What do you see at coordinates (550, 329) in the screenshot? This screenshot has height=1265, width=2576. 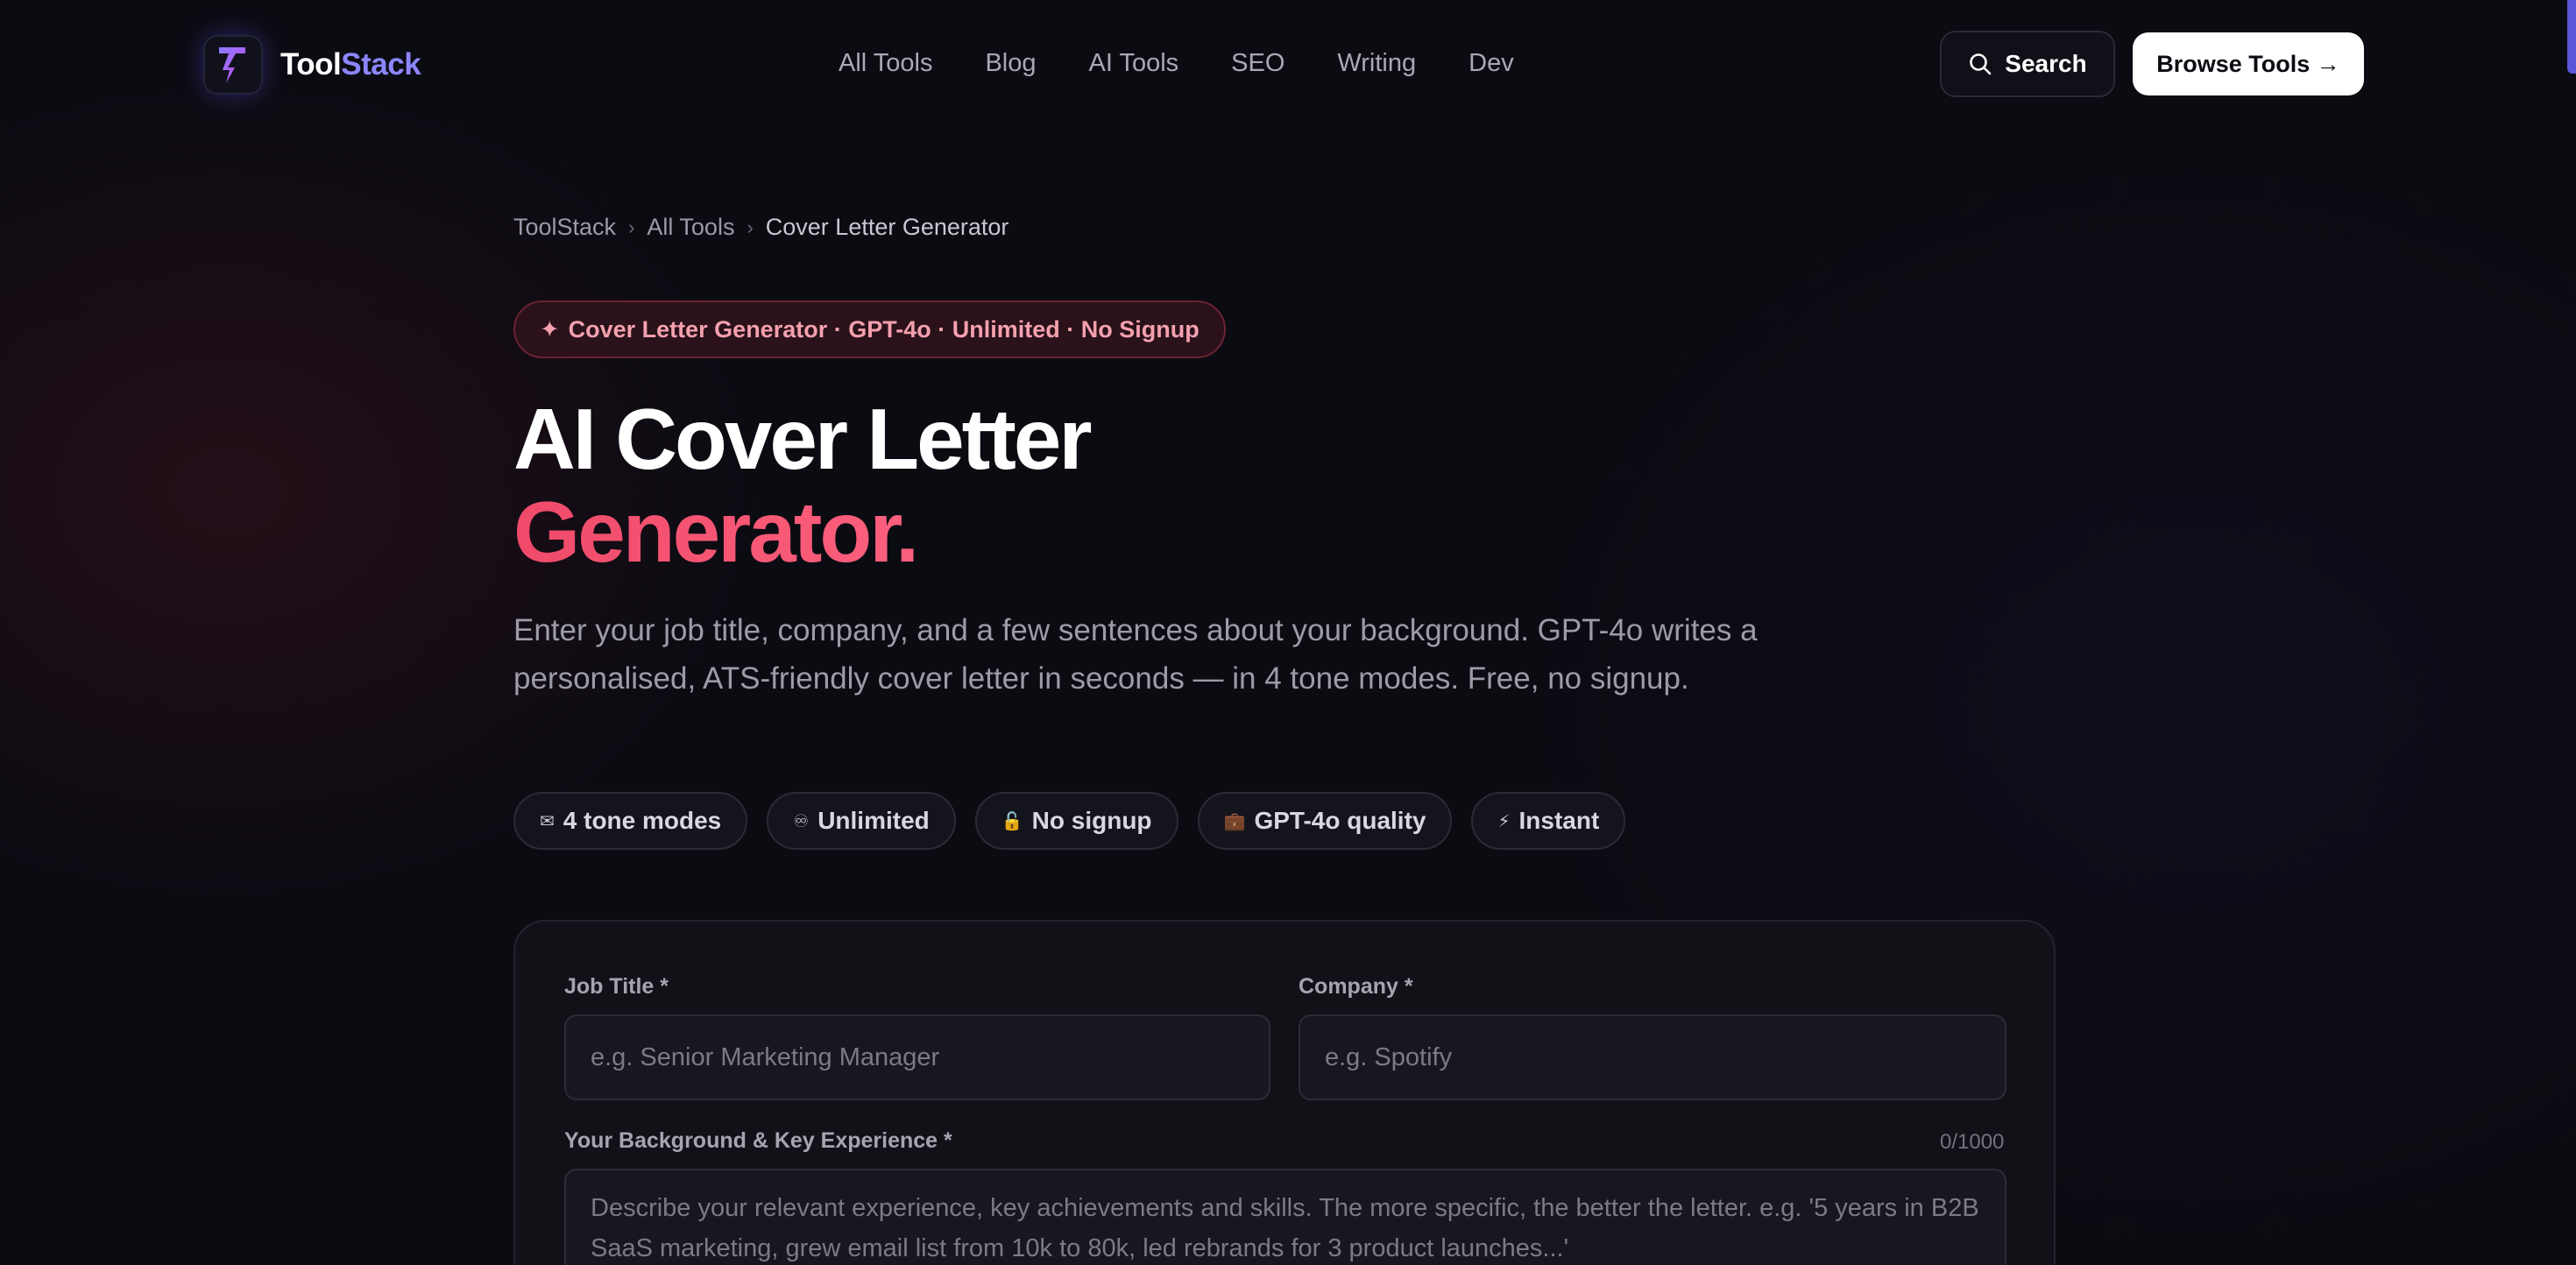 I see `sparkle-icon: ✦` at bounding box center [550, 329].